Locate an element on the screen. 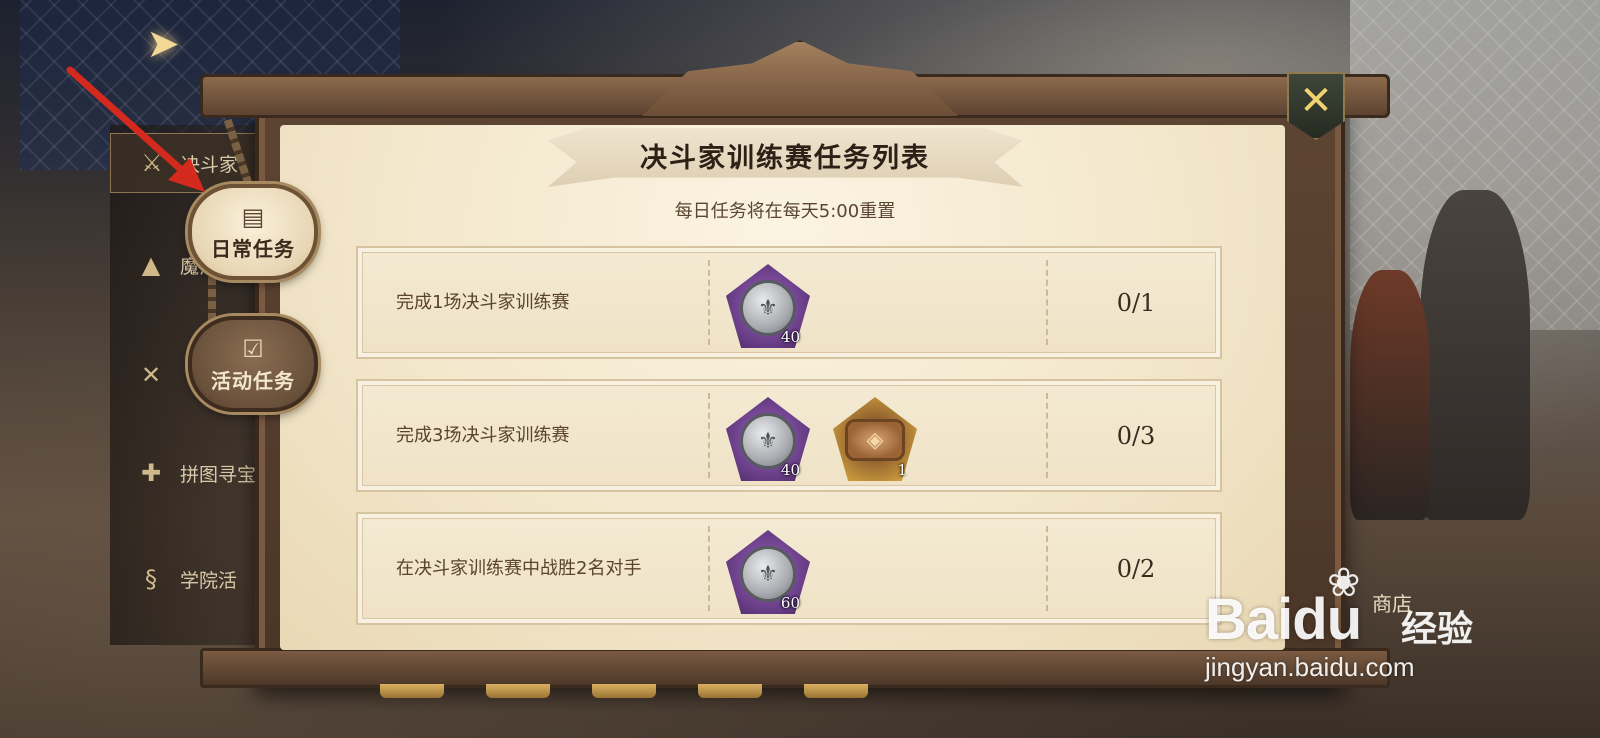 The height and width of the screenshot is (738, 1600). reset-notice: 每日任务将在每天5:00重置 is located at coordinates (785, 211).